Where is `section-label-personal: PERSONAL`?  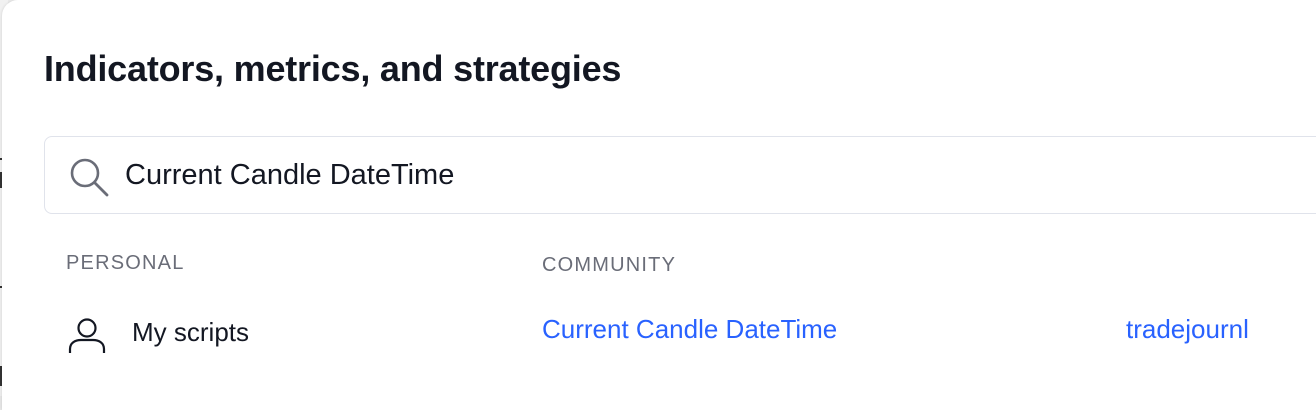 section-label-personal: PERSONAL is located at coordinates (125, 263).